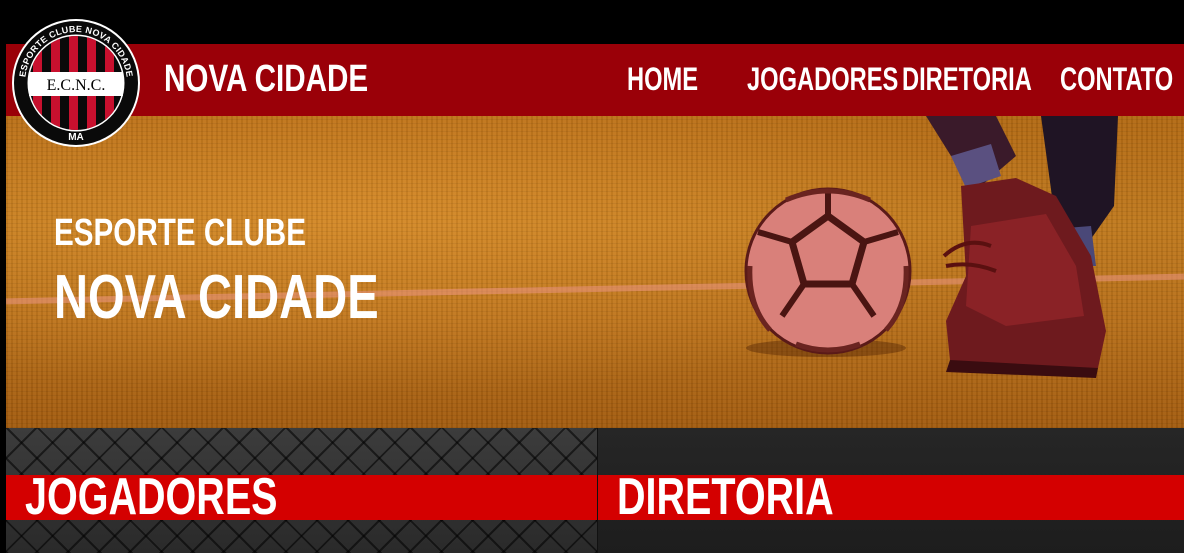 This screenshot has height=553, width=1184. I want to click on section-title-jogadores: JOGADORES, so click(151, 497).